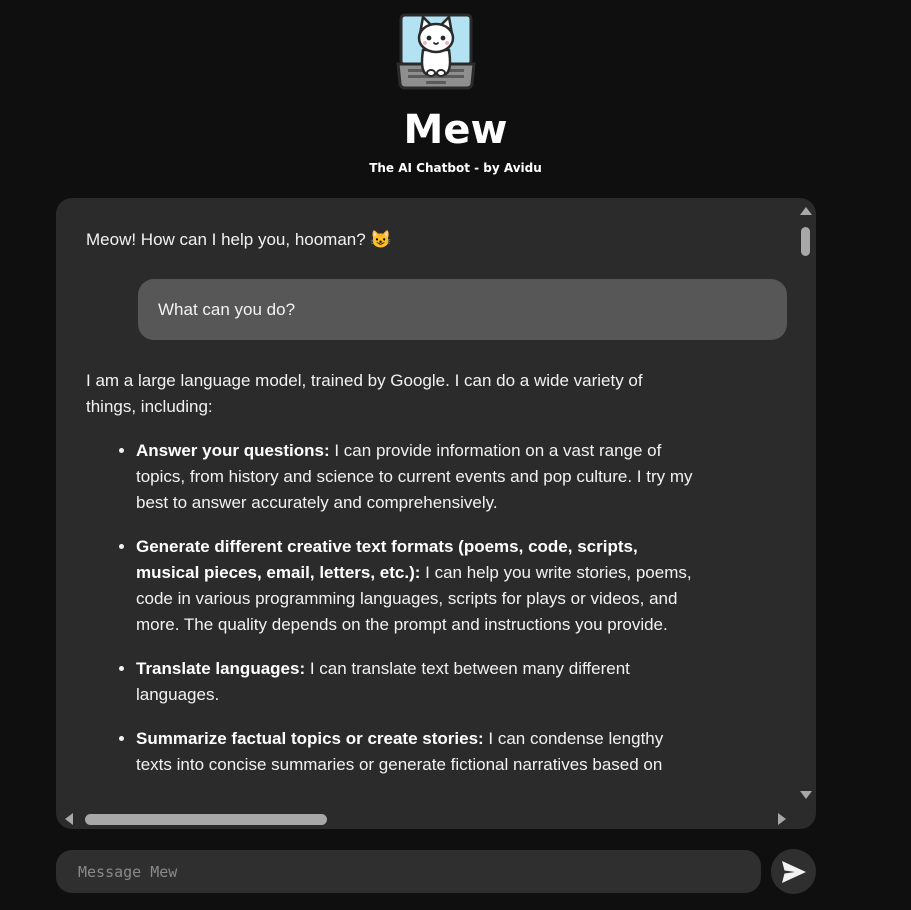  Describe the element at coordinates (233, 450) in the screenshot. I see `capability-title: Answer your questions:` at that location.